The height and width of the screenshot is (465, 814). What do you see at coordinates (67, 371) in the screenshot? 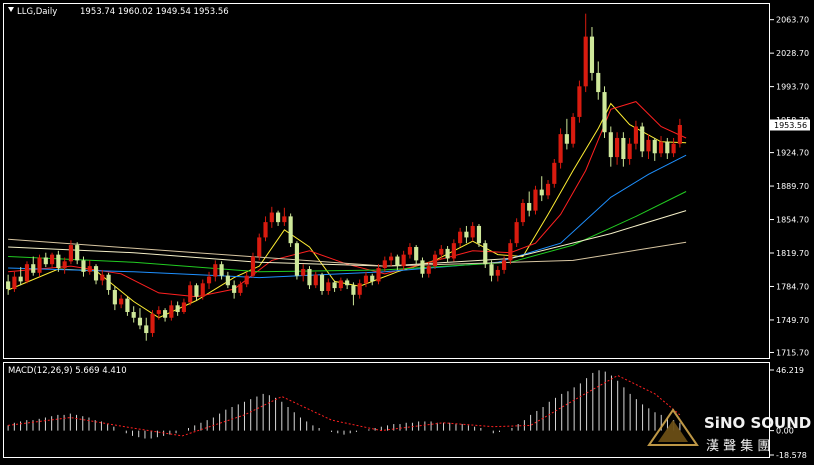
I see `macd-title: MACD(12,26,9) 5.669 4.410` at bounding box center [67, 371].